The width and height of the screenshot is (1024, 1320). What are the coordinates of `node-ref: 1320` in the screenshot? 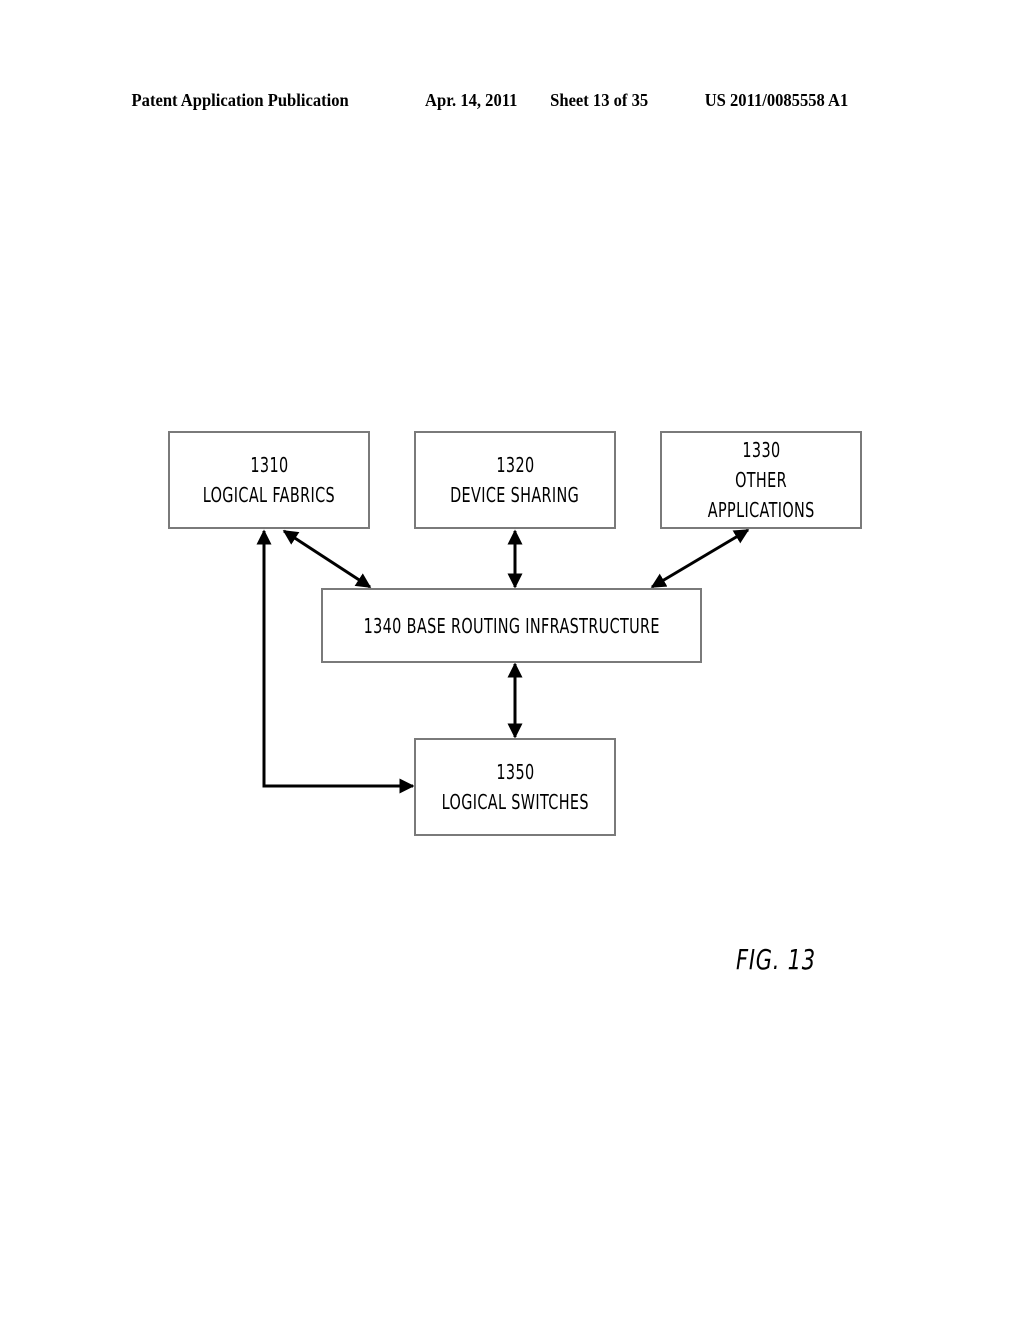 It's located at (515, 465).